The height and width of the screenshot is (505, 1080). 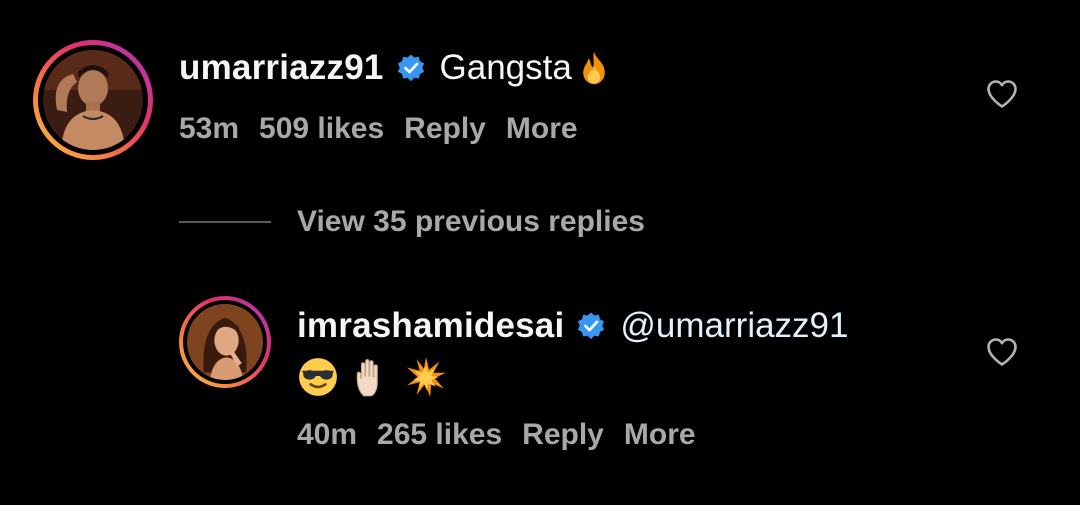 I want to click on comment-time: 40m, so click(x=327, y=434).